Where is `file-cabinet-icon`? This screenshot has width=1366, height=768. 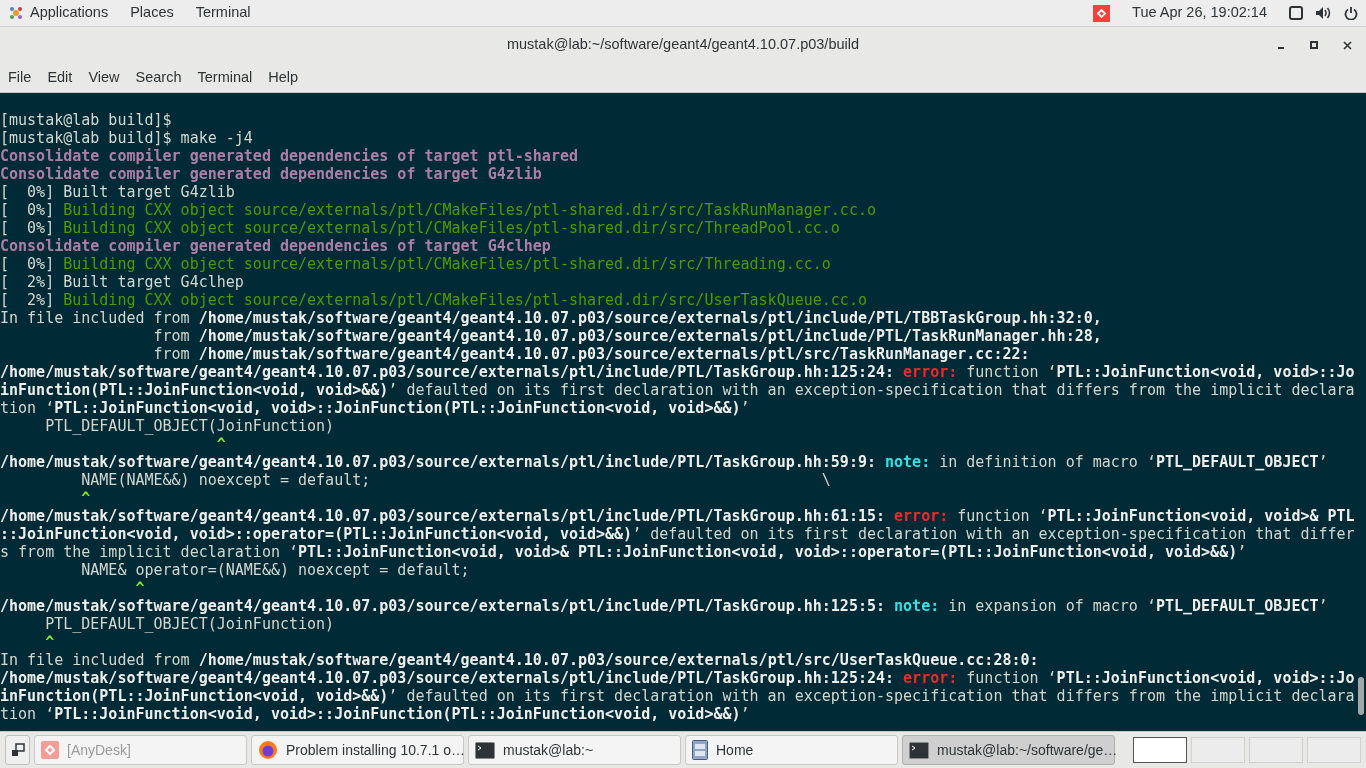 file-cabinet-icon is located at coordinates (700, 750).